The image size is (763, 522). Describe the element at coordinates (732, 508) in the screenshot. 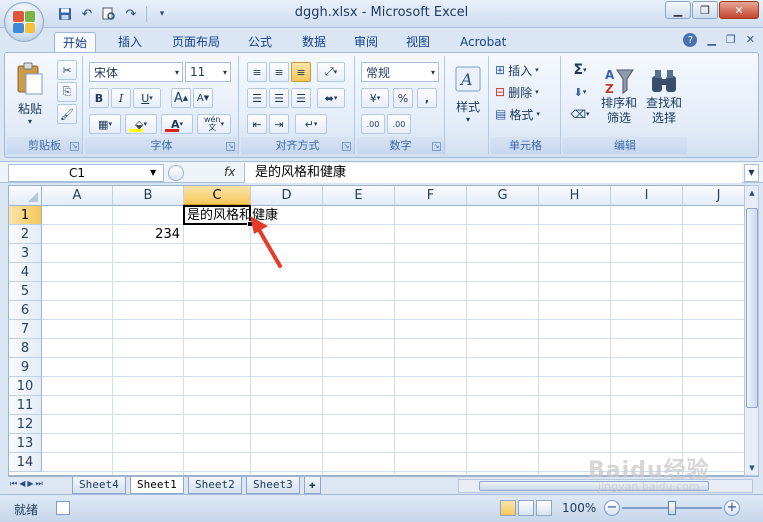

I see `zoom-in-button: +` at that location.